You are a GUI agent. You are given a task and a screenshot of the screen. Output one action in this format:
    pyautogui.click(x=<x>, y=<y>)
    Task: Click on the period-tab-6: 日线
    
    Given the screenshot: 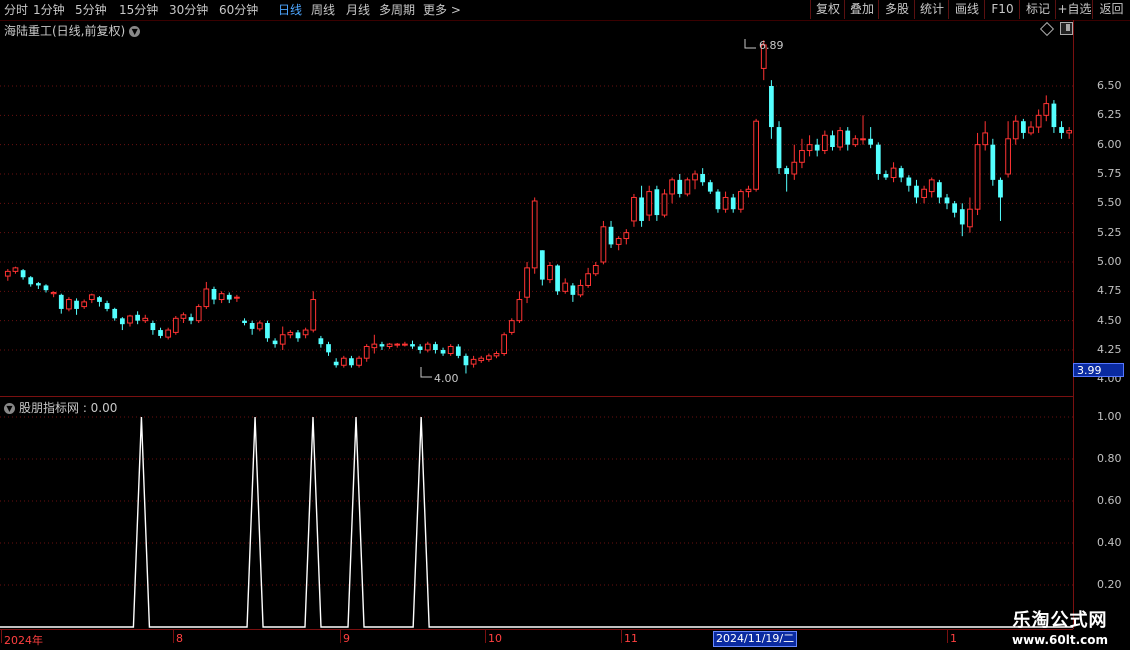 What is the action you would take?
    pyautogui.click(x=290, y=10)
    